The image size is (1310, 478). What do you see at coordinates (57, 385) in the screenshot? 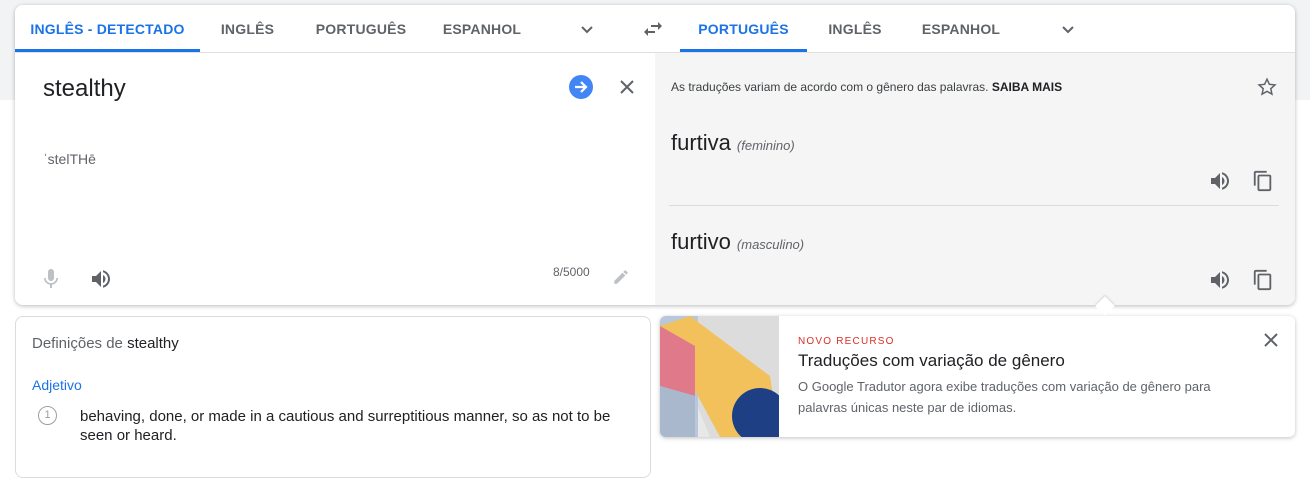
I see `part-of-speech: Adjetivo` at bounding box center [57, 385].